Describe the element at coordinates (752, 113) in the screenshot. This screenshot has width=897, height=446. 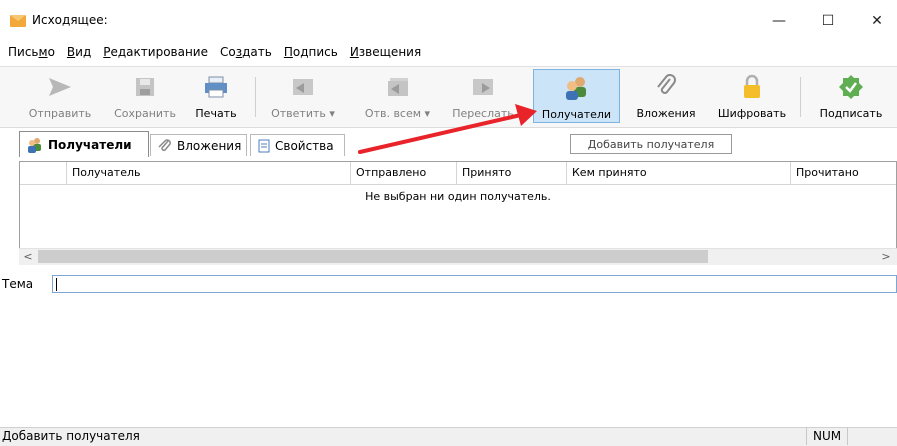
I see `encrypt-label: Шифровать` at that location.